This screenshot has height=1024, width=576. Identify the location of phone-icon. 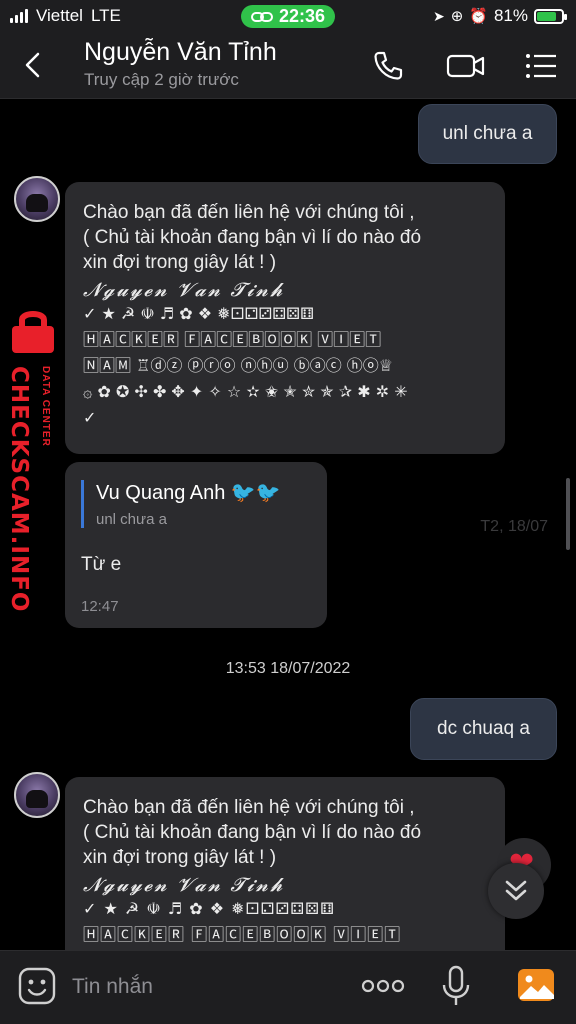
(388, 66).